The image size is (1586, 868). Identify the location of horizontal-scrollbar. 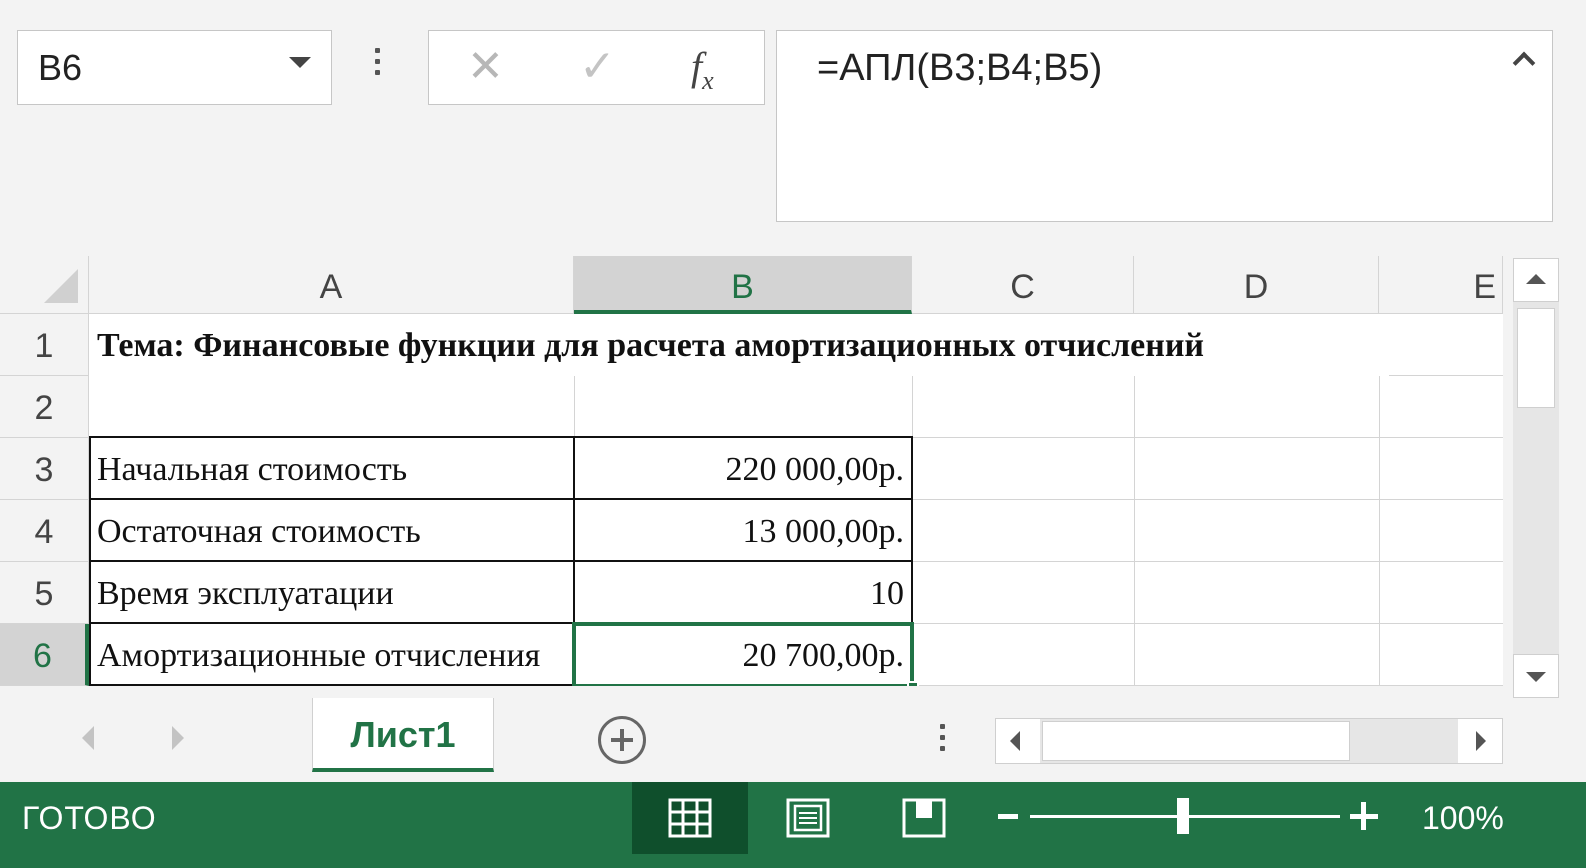
(1249, 741).